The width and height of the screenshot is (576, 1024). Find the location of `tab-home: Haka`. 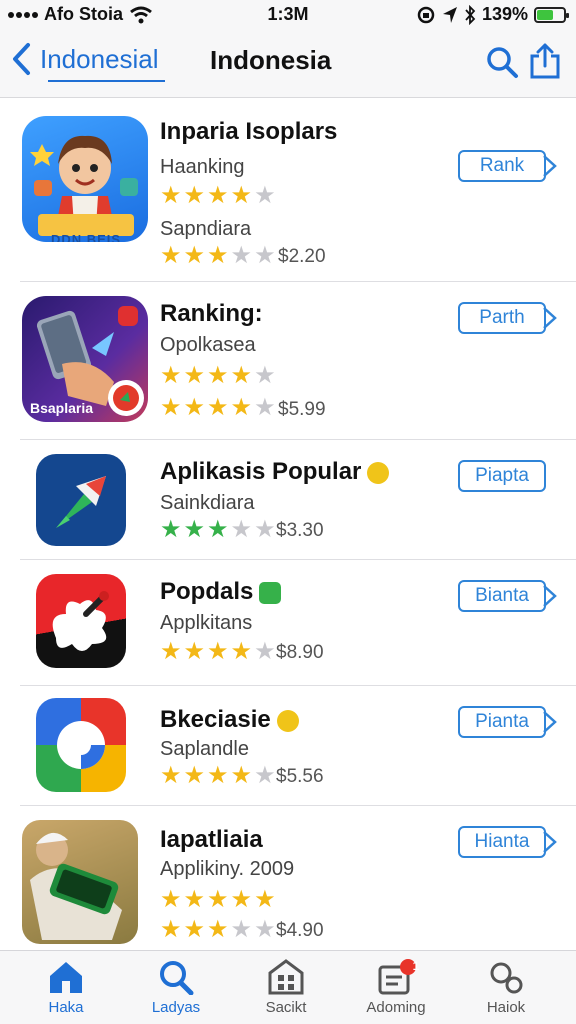

tab-home: Haka is located at coordinates (66, 987).